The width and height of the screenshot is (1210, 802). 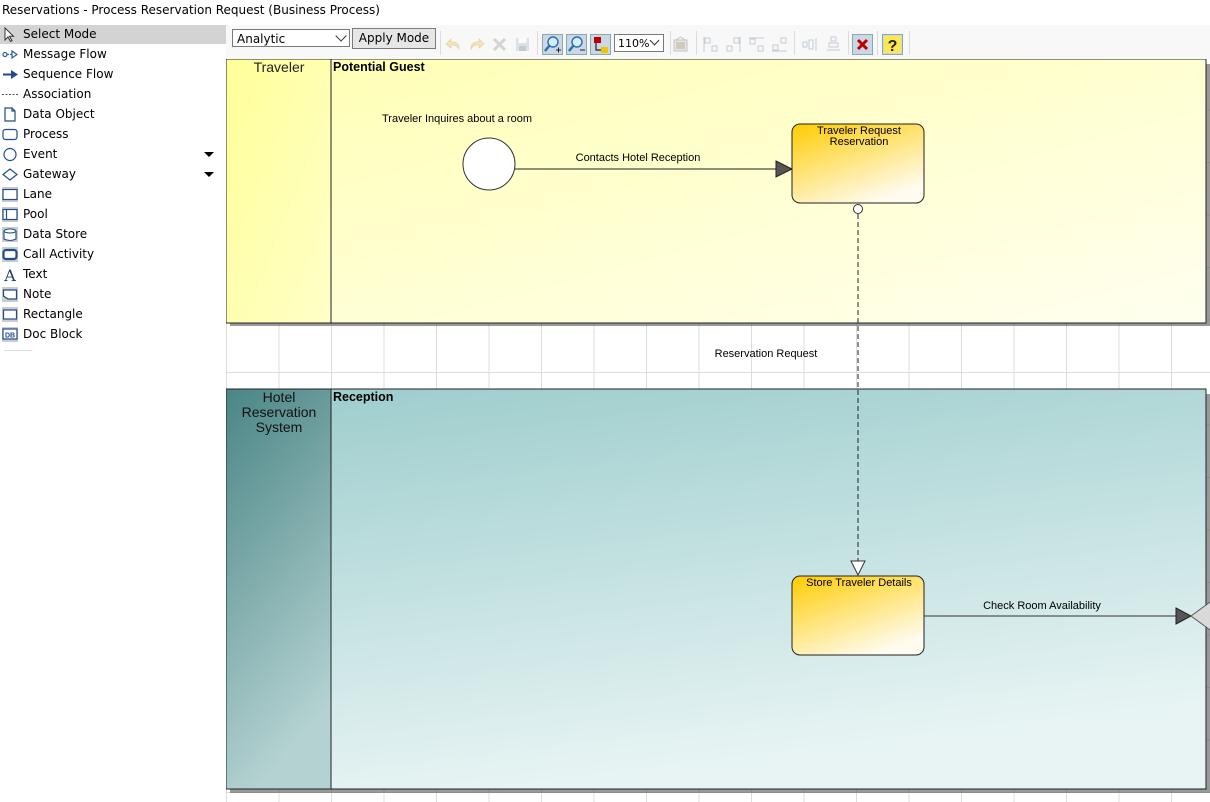 I want to click on pool-name: Traveler, so click(x=279, y=67).